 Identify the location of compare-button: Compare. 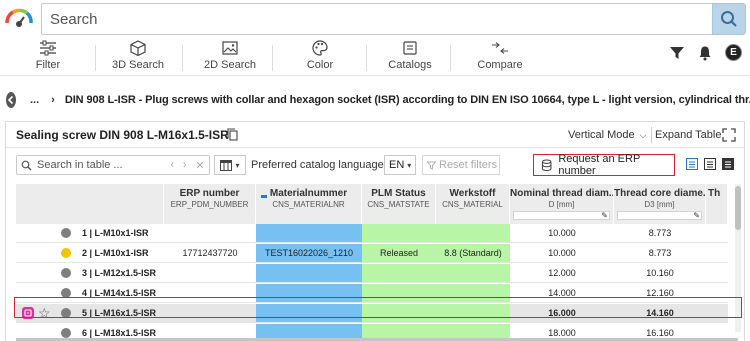
(500, 57).